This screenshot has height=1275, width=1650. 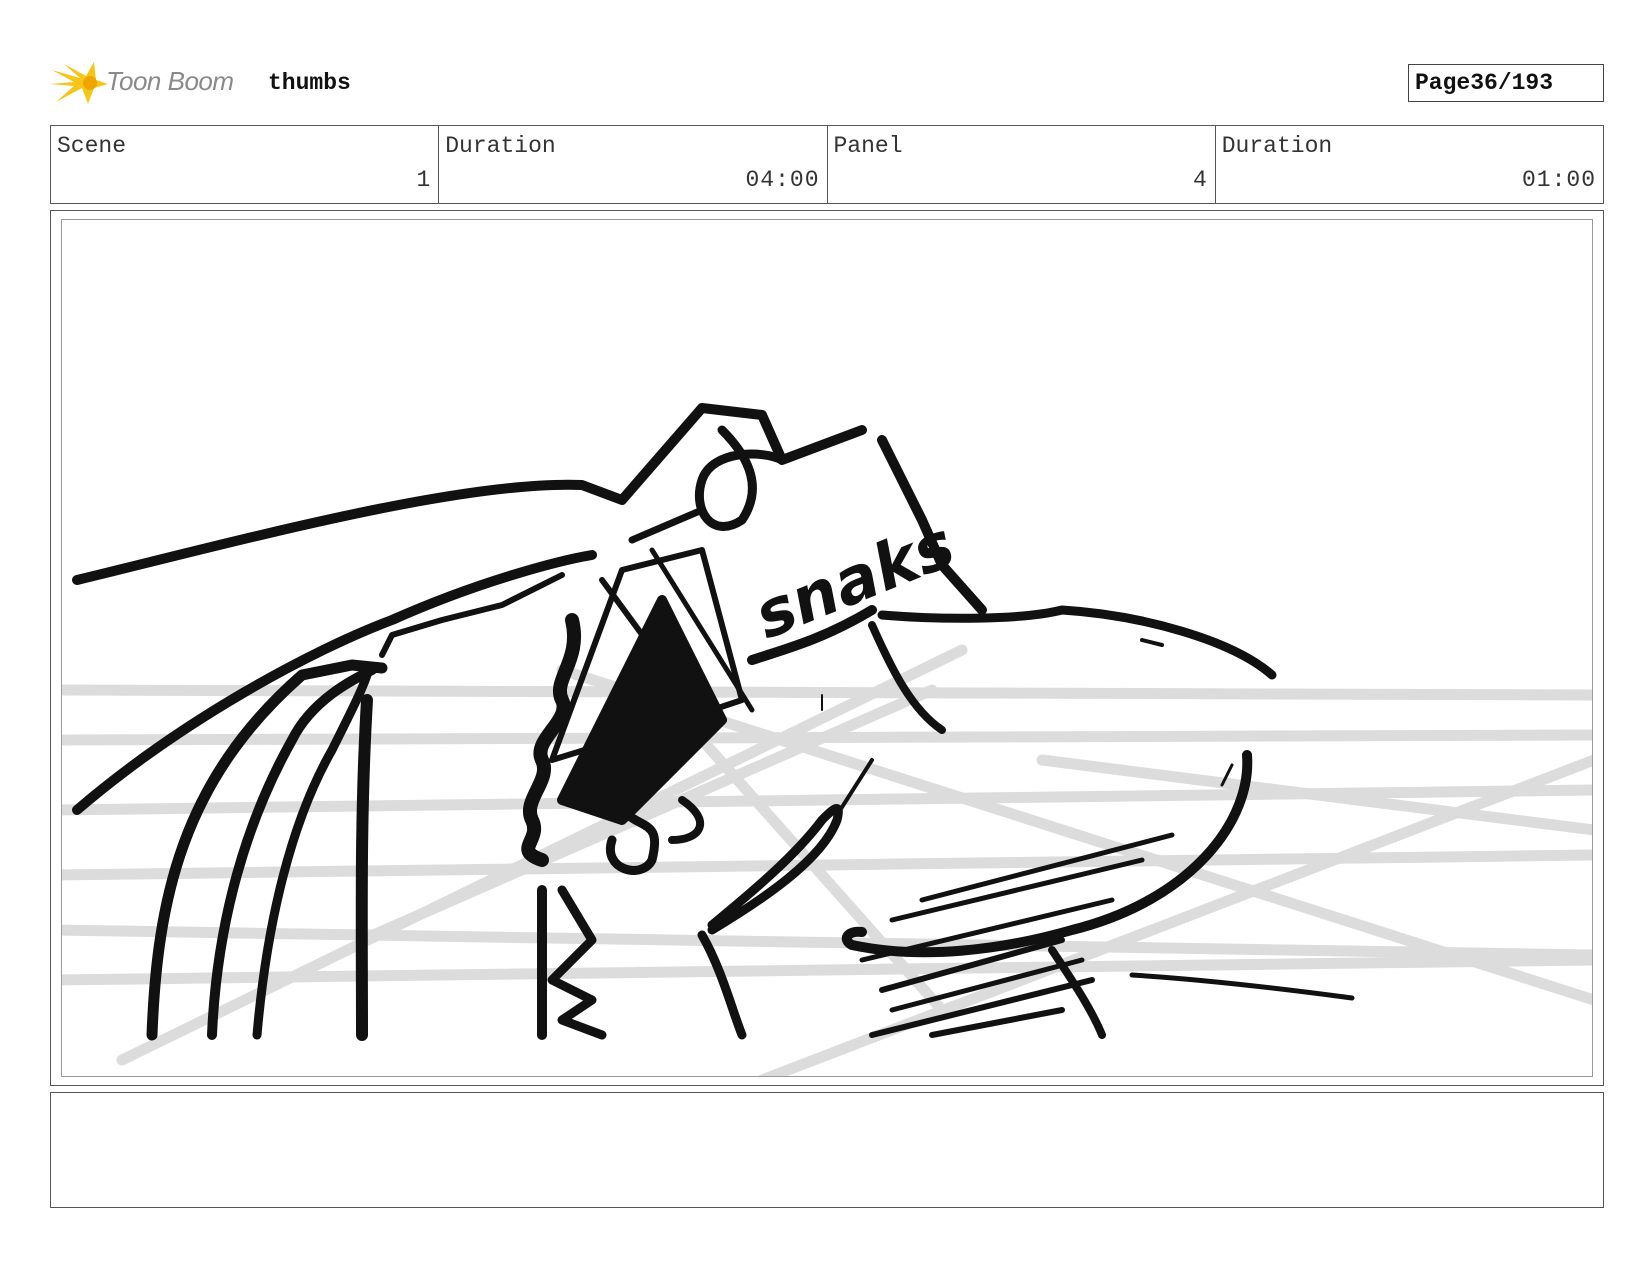 What do you see at coordinates (1512, 83) in the screenshot?
I see `page-number: 36/193` at bounding box center [1512, 83].